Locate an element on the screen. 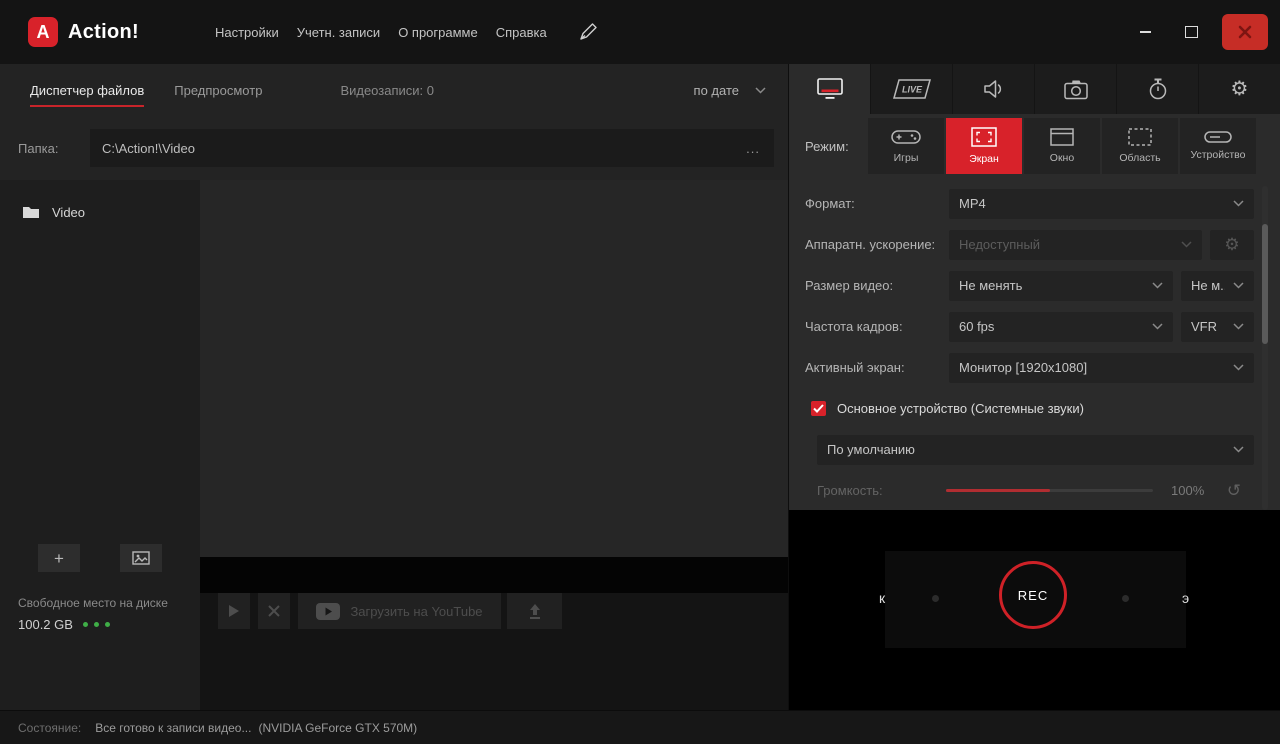 This screenshot has width=1280, height=744. minimize-button is located at coordinates (1145, 32).